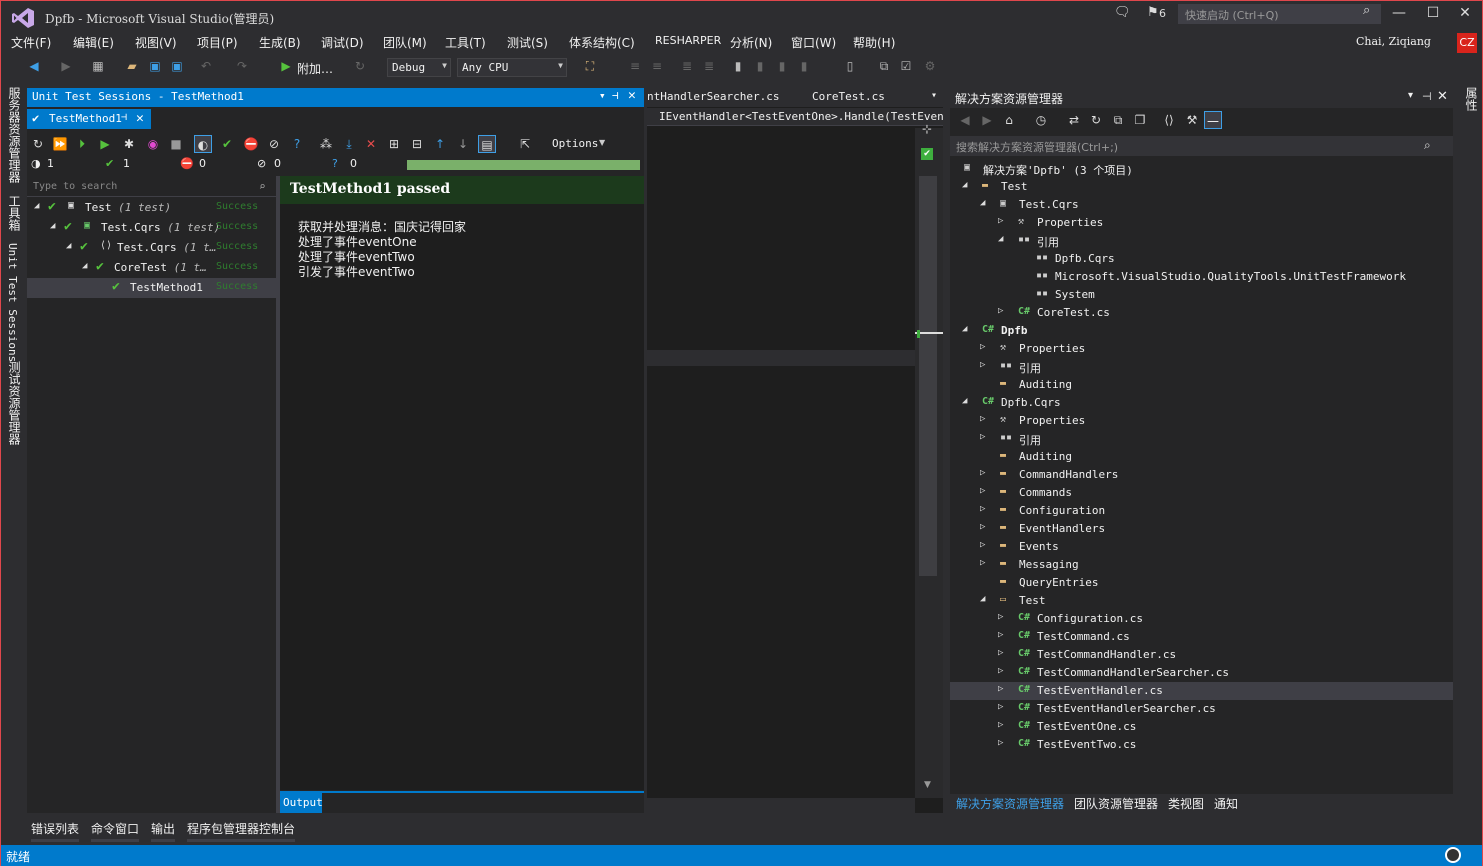  What do you see at coordinates (1201, 146) in the screenshot?
I see `solution-search-input: 搜索解决方案资源管理器(Ctrl+;) ⌕` at bounding box center [1201, 146].